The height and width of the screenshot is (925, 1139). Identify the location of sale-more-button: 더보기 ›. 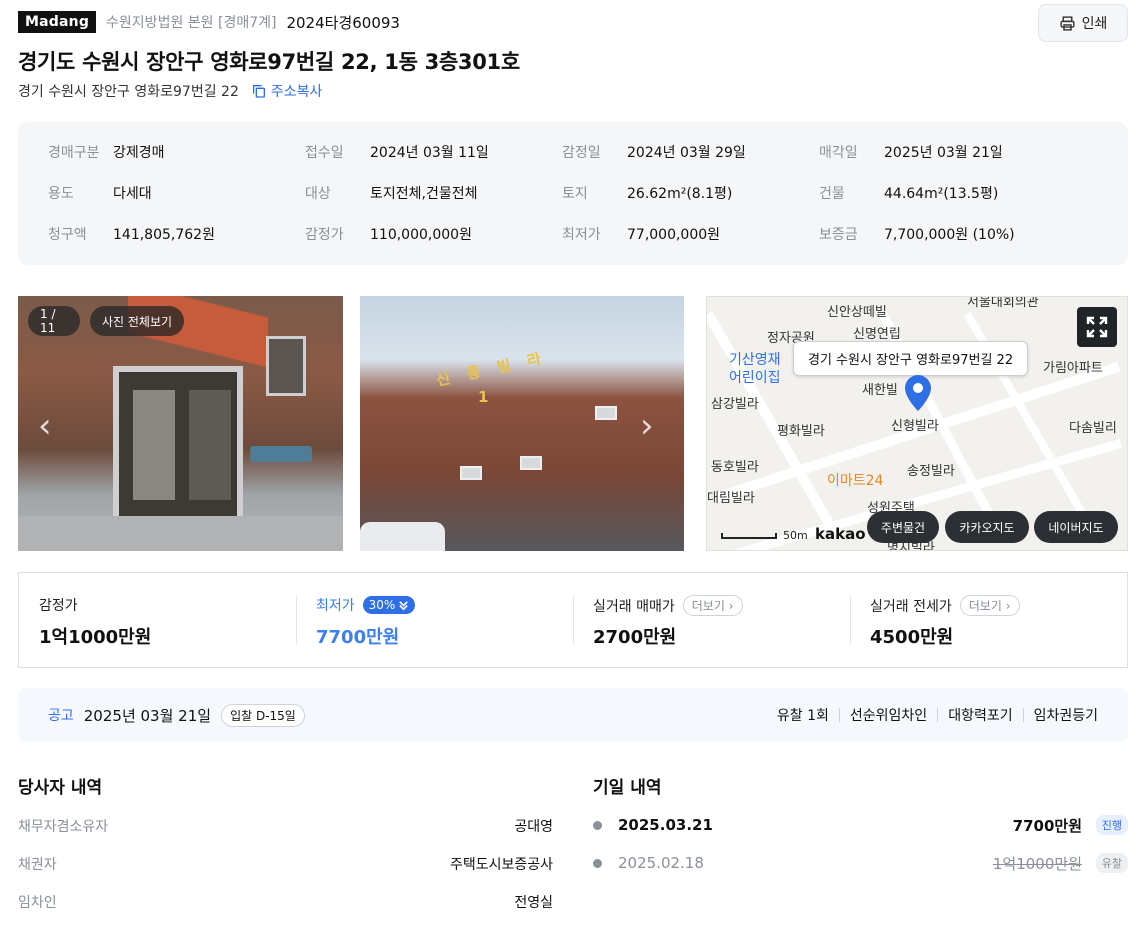
(712, 605).